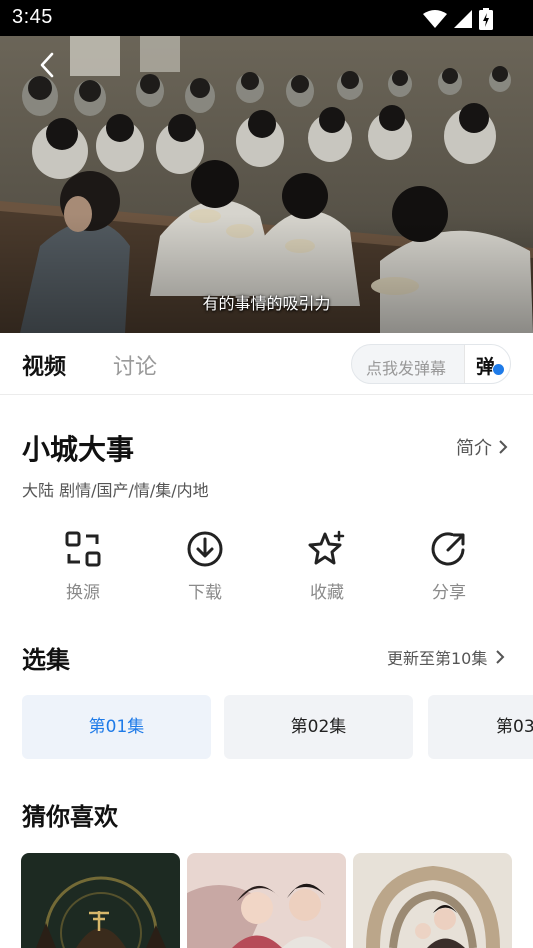 The image size is (533, 948). What do you see at coordinates (32, 17) in the screenshot?
I see `status-time: 3:45` at bounding box center [32, 17].